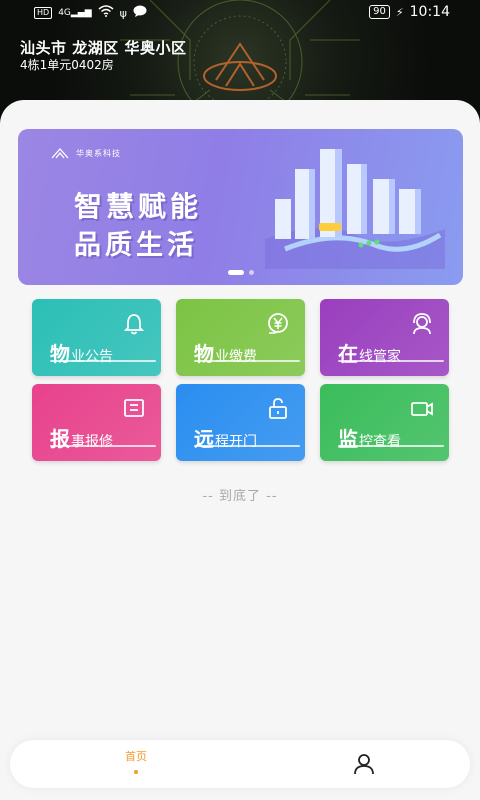 Image resolution: width=480 pixels, height=800 pixels. I want to click on tile-label: 物业缴费, so click(225, 354).